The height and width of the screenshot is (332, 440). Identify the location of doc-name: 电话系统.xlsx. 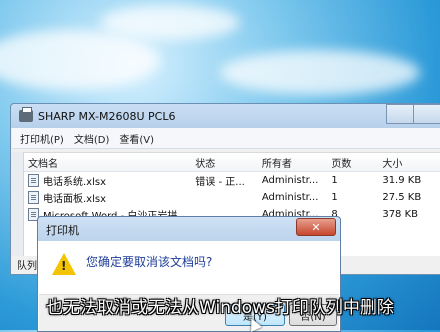
(75, 182).